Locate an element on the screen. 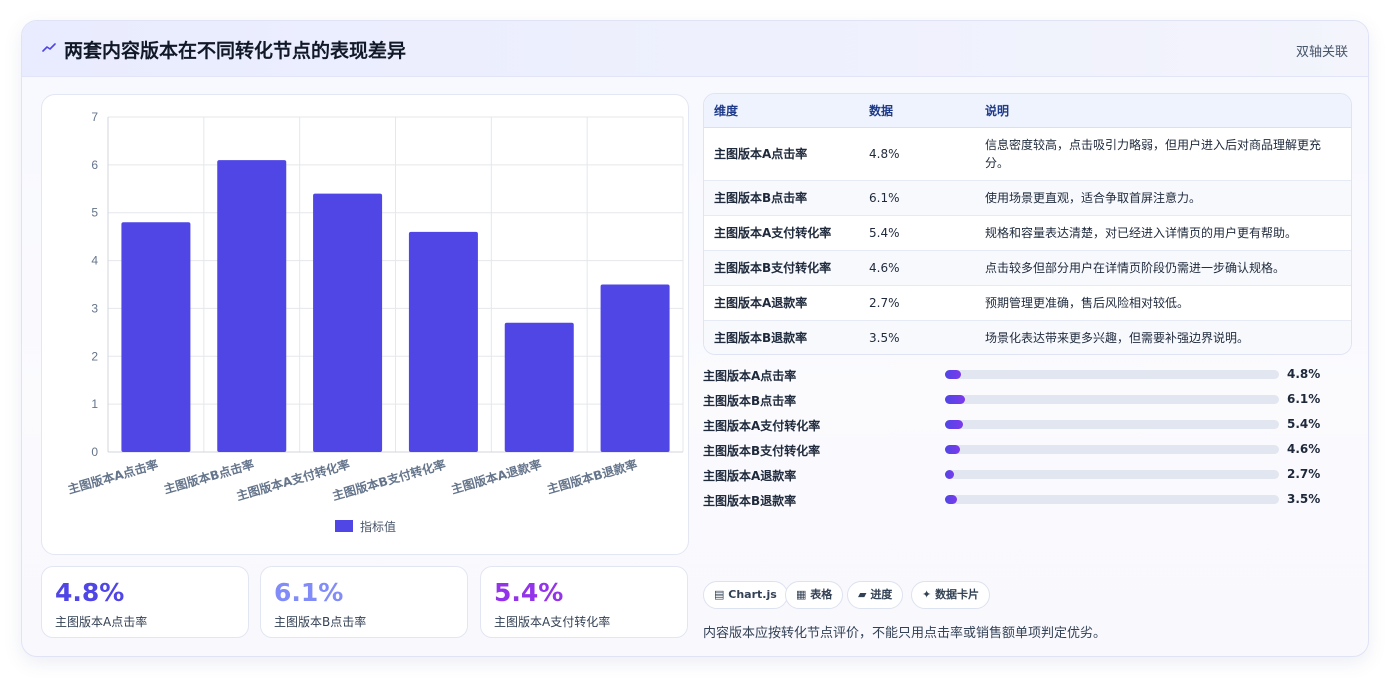  y-tick-label: 6 is located at coordinates (94, 165).